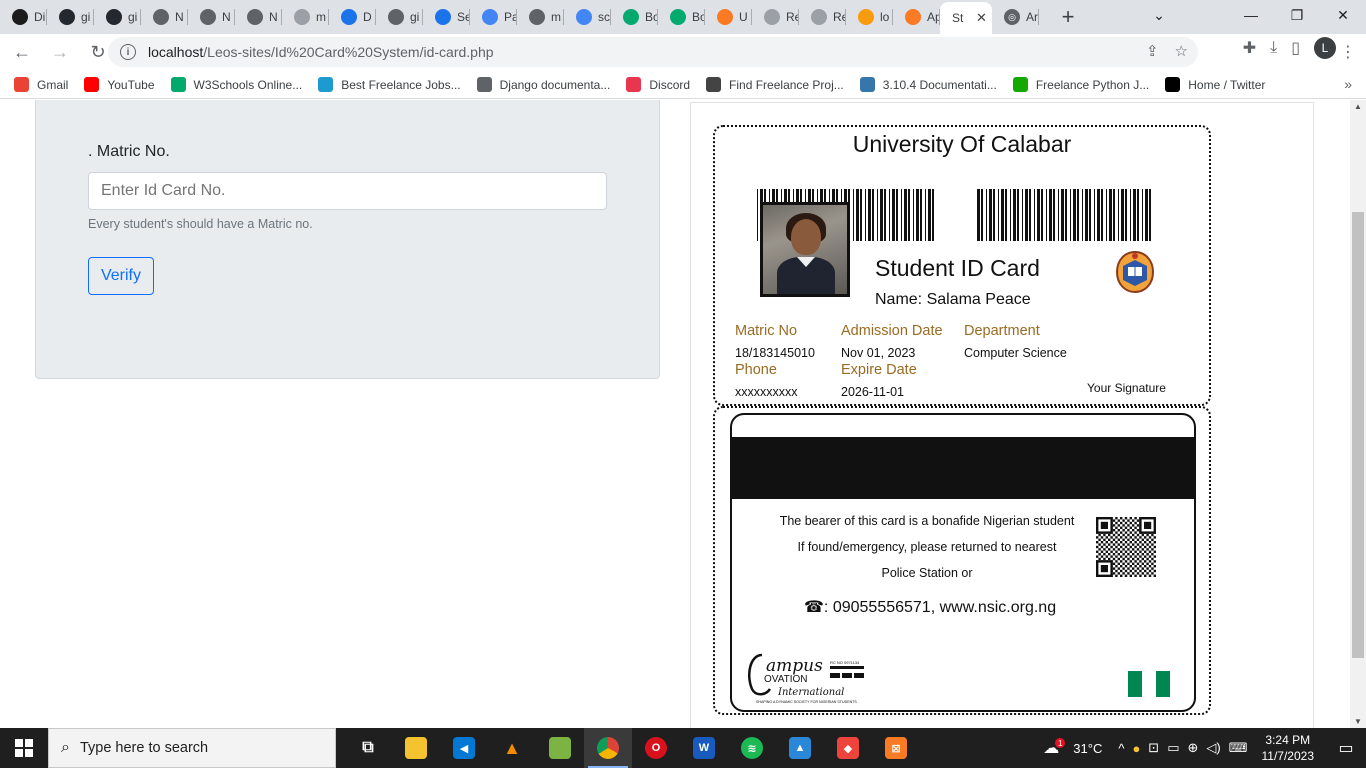 The height and width of the screenshot is (768, 1366). Describe the element at coordinates (1358, 435) in the screenshot. I see `scrollbar-thumb` at that location.